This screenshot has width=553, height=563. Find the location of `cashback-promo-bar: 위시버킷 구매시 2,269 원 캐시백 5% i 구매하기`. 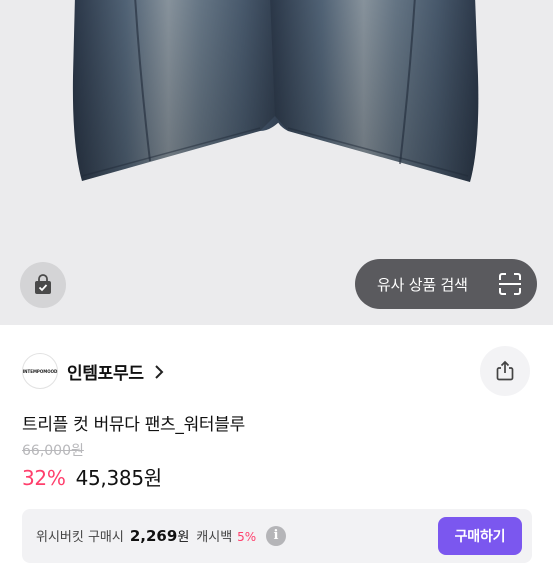

cashback-promo-bar: 위시버킷 구매시 2,269 원 캐시백 5% i 구매하기 is located at coordinates (277, 536).